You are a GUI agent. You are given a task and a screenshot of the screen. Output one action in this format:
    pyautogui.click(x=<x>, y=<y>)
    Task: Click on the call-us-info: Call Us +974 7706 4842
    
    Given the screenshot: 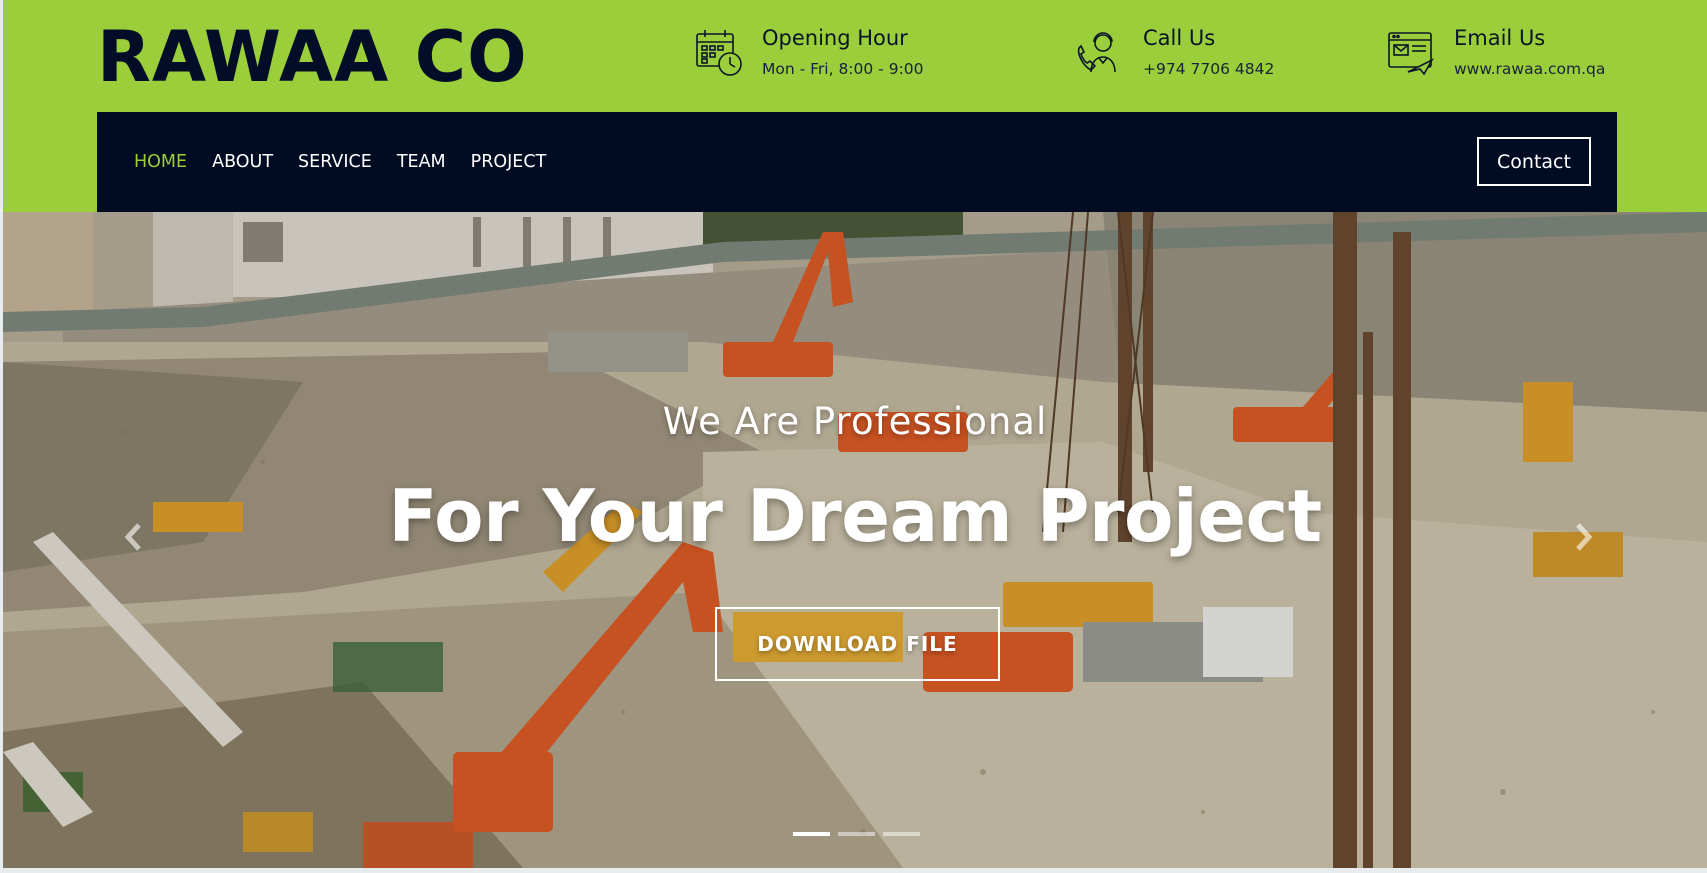 What is the action you would take?
    pyautogui.click(x=1185, y=54)
    